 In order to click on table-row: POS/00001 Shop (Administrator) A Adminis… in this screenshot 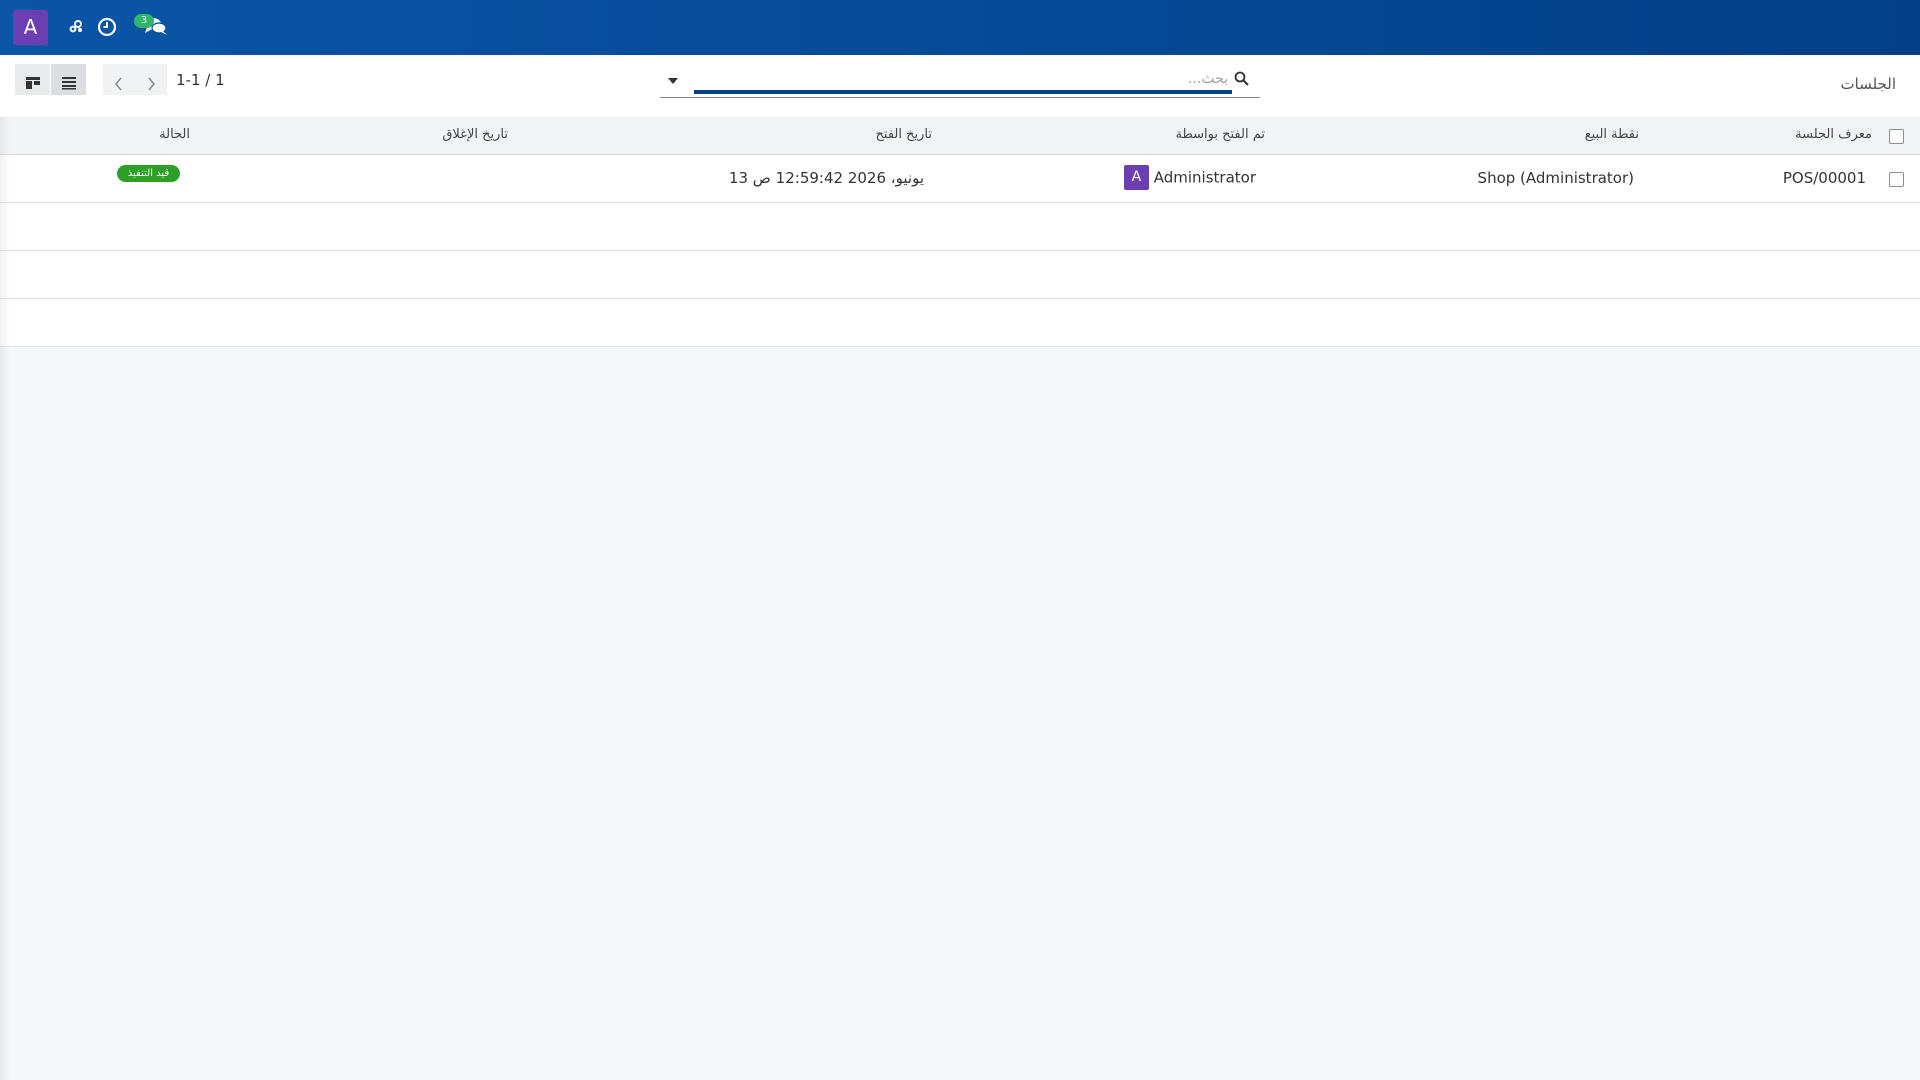, I will do `click(960, 179)`.